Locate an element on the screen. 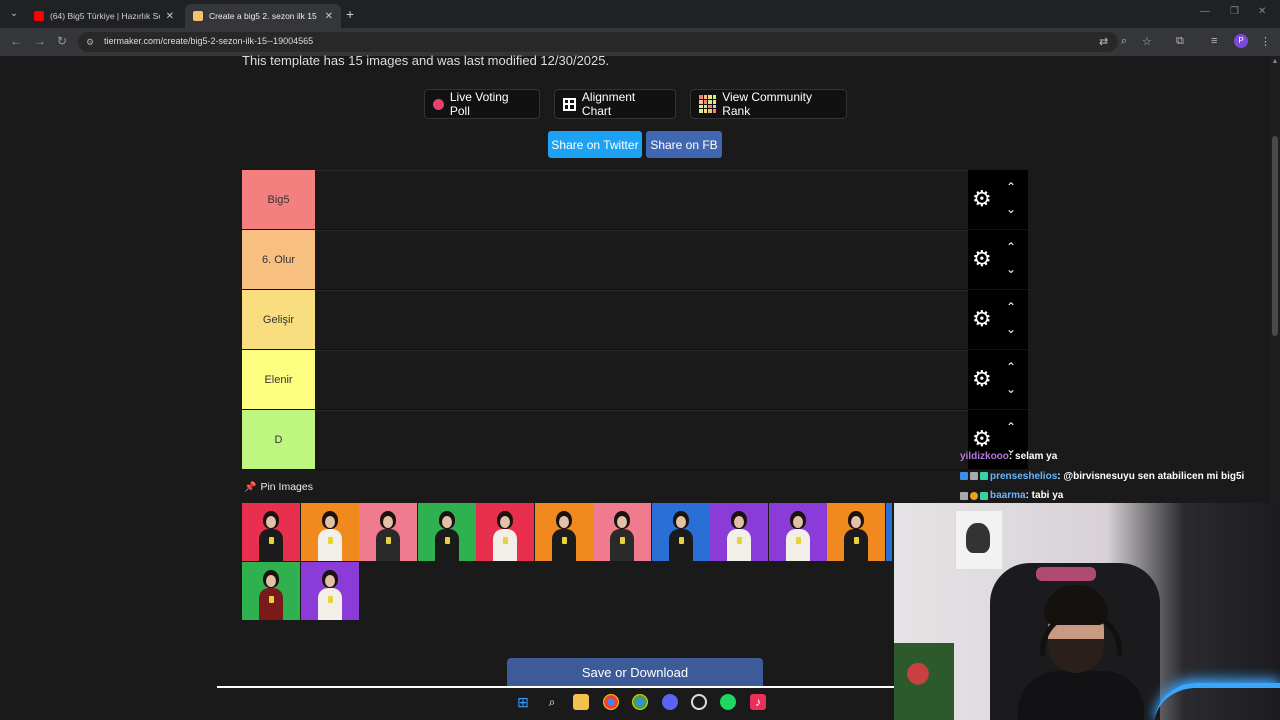 The height and width of the screenshot is (720, 1280). view-community-rank-button: View Community Rank is located at coordinates (768, 104).